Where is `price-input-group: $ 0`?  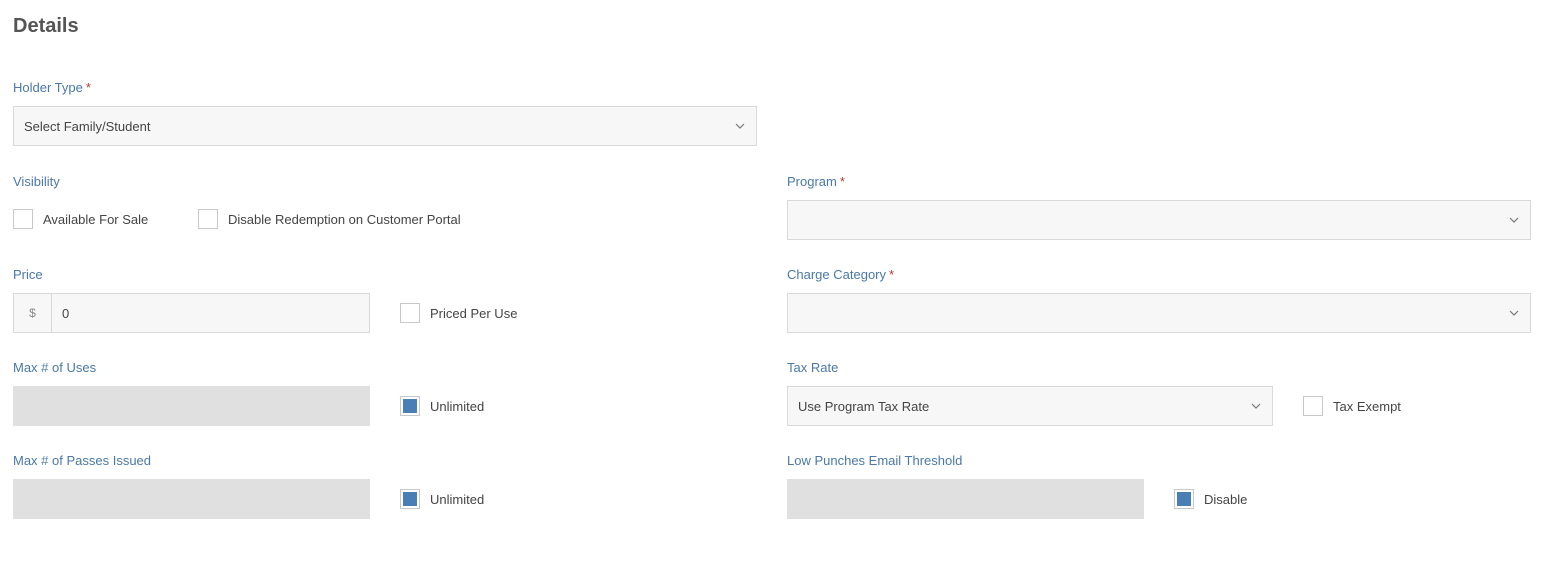 price-input-group: $ 0 is located at coordinates (191, 313).